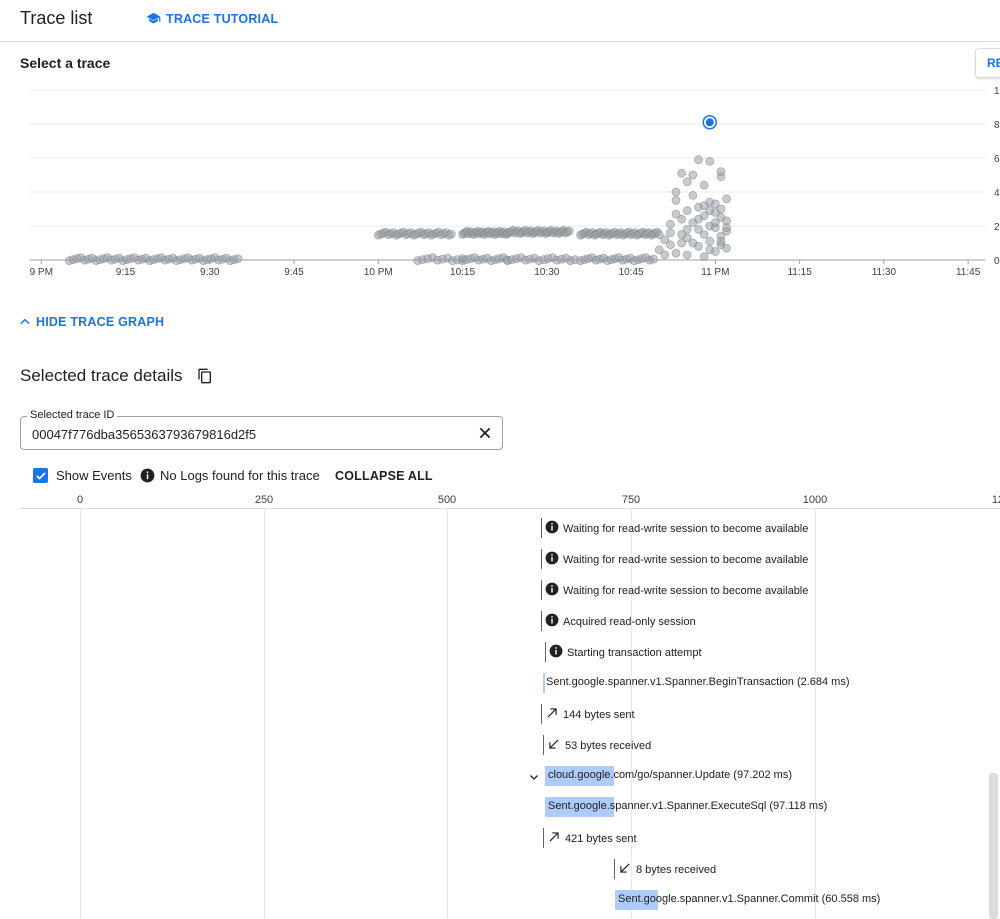 The height and width of the screenshot is (919, 1000). Describe the element at coordinates (212, 18) in the screenshot. I see `trace-tutorial-link: TRACE TUTORIAL` at that location.